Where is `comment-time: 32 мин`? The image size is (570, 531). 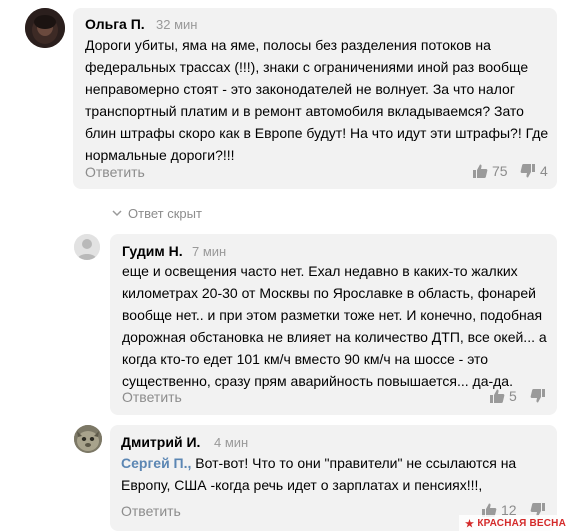
comment-time: 32 мин is located at coordinates (177, 24).